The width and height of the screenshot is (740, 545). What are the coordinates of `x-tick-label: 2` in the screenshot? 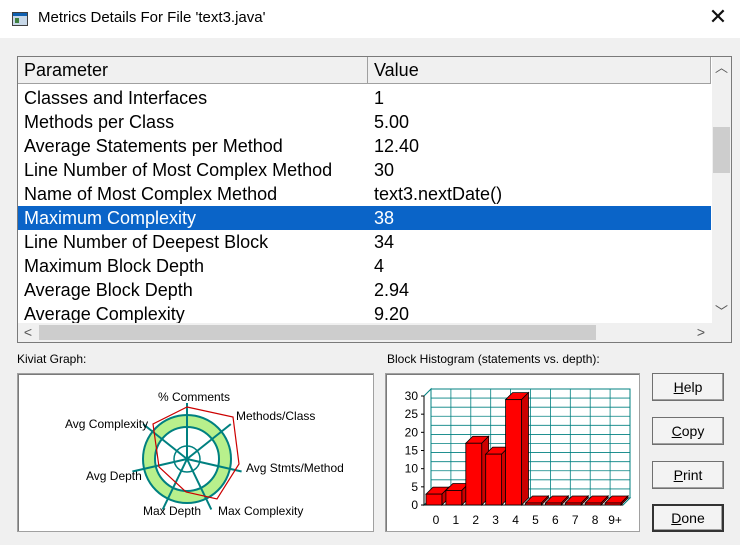 It's located at (475, 520).